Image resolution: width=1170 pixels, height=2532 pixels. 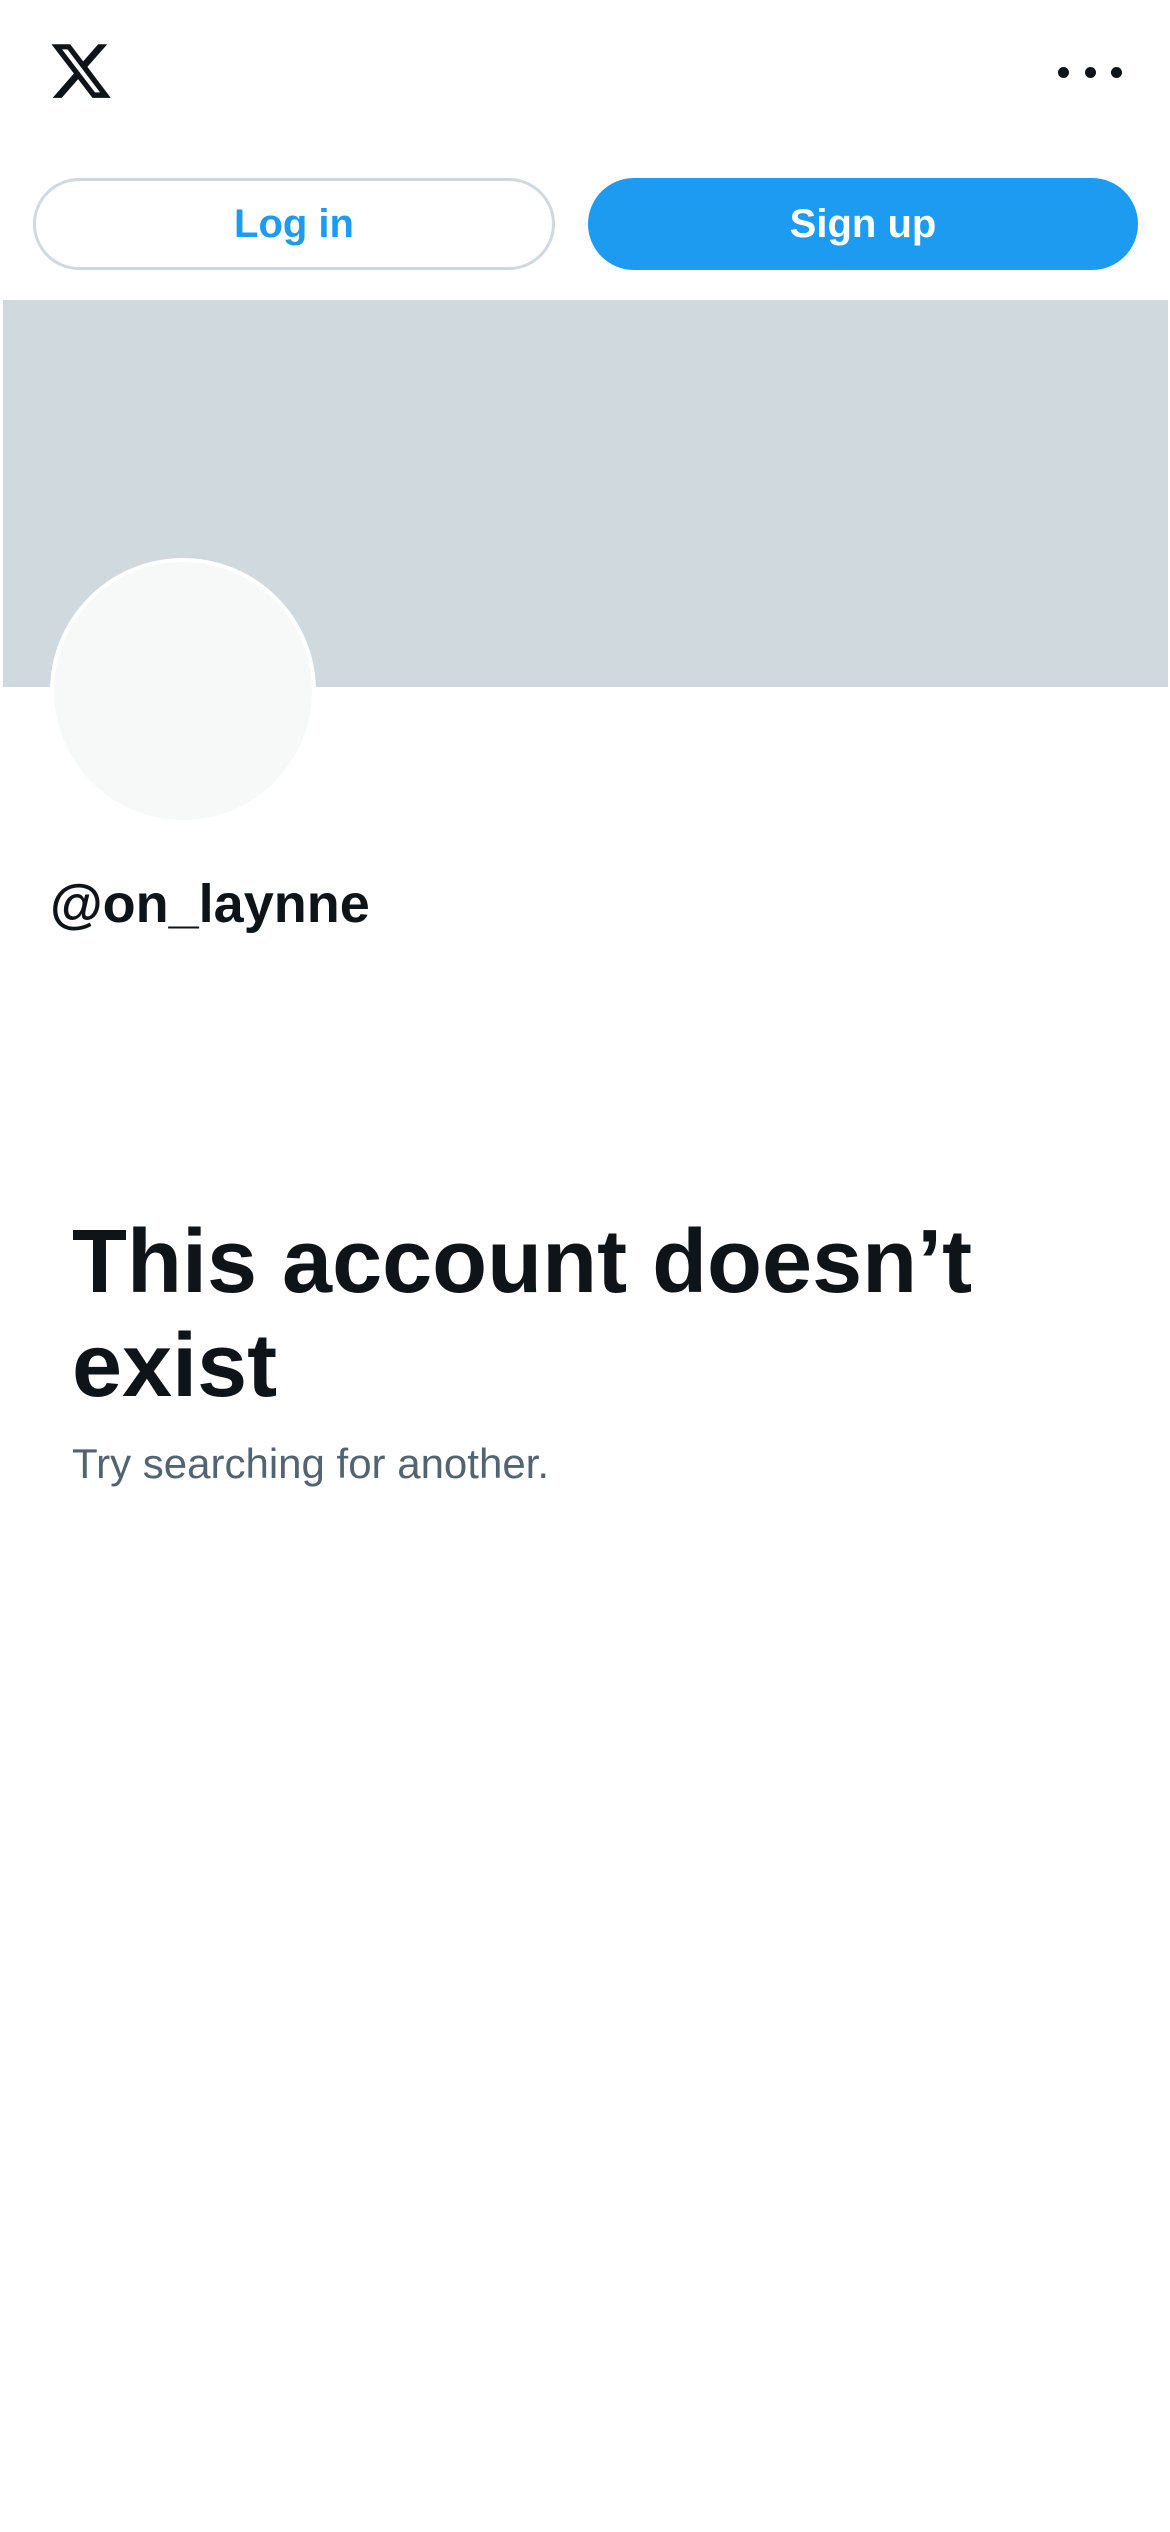 What do you see at coordinates (585, 224) in the screenshot?
I see `auth-buttons: Log in Sign up` at bounding box center [585, 224].